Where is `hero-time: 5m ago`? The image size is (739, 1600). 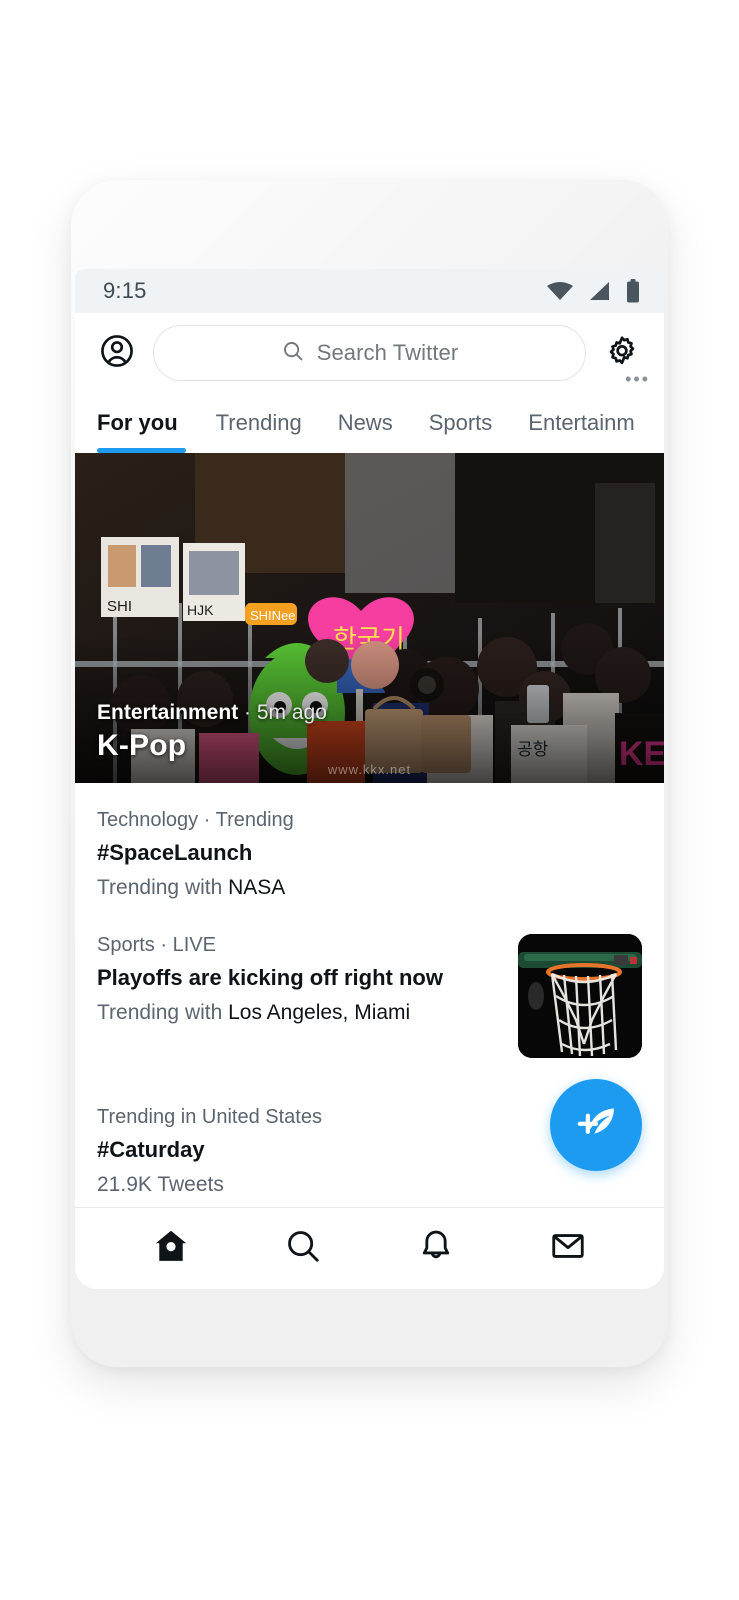 hero-time: 5m ago is located at coordinates (291, 712).